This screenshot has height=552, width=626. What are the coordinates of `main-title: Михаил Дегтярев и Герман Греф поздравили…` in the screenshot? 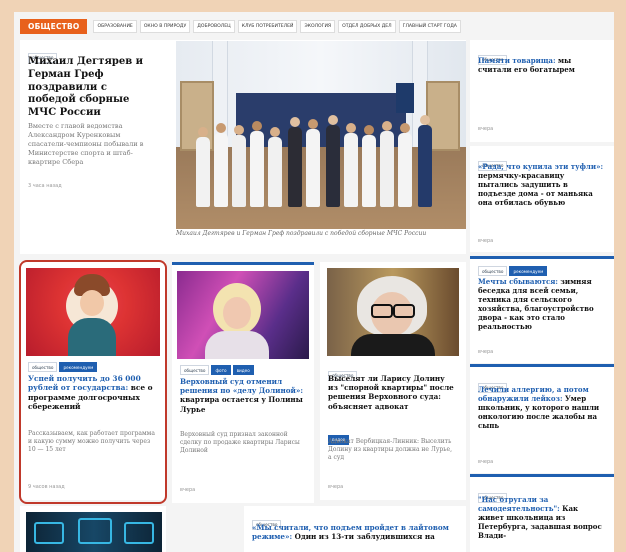 It's located at (91, 88).